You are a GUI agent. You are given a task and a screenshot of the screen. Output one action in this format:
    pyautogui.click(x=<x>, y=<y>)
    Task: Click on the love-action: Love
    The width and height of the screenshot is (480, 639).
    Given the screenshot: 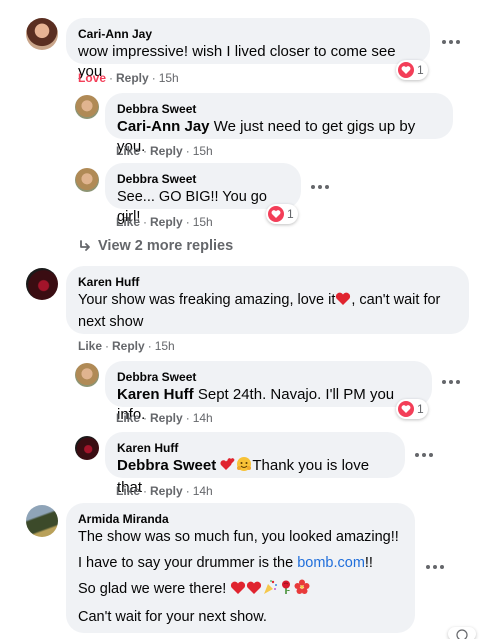 What is the action you would take?
    pyautogui.click(x=92, y=78)
    